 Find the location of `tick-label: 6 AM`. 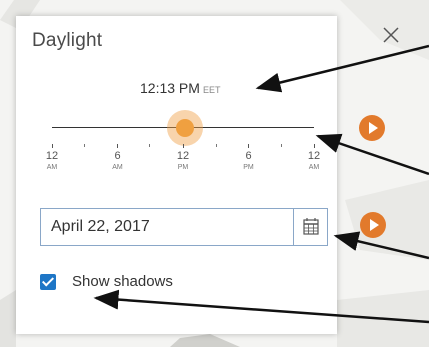

tick-label: 6 AM is located at coordinates (118, 157).